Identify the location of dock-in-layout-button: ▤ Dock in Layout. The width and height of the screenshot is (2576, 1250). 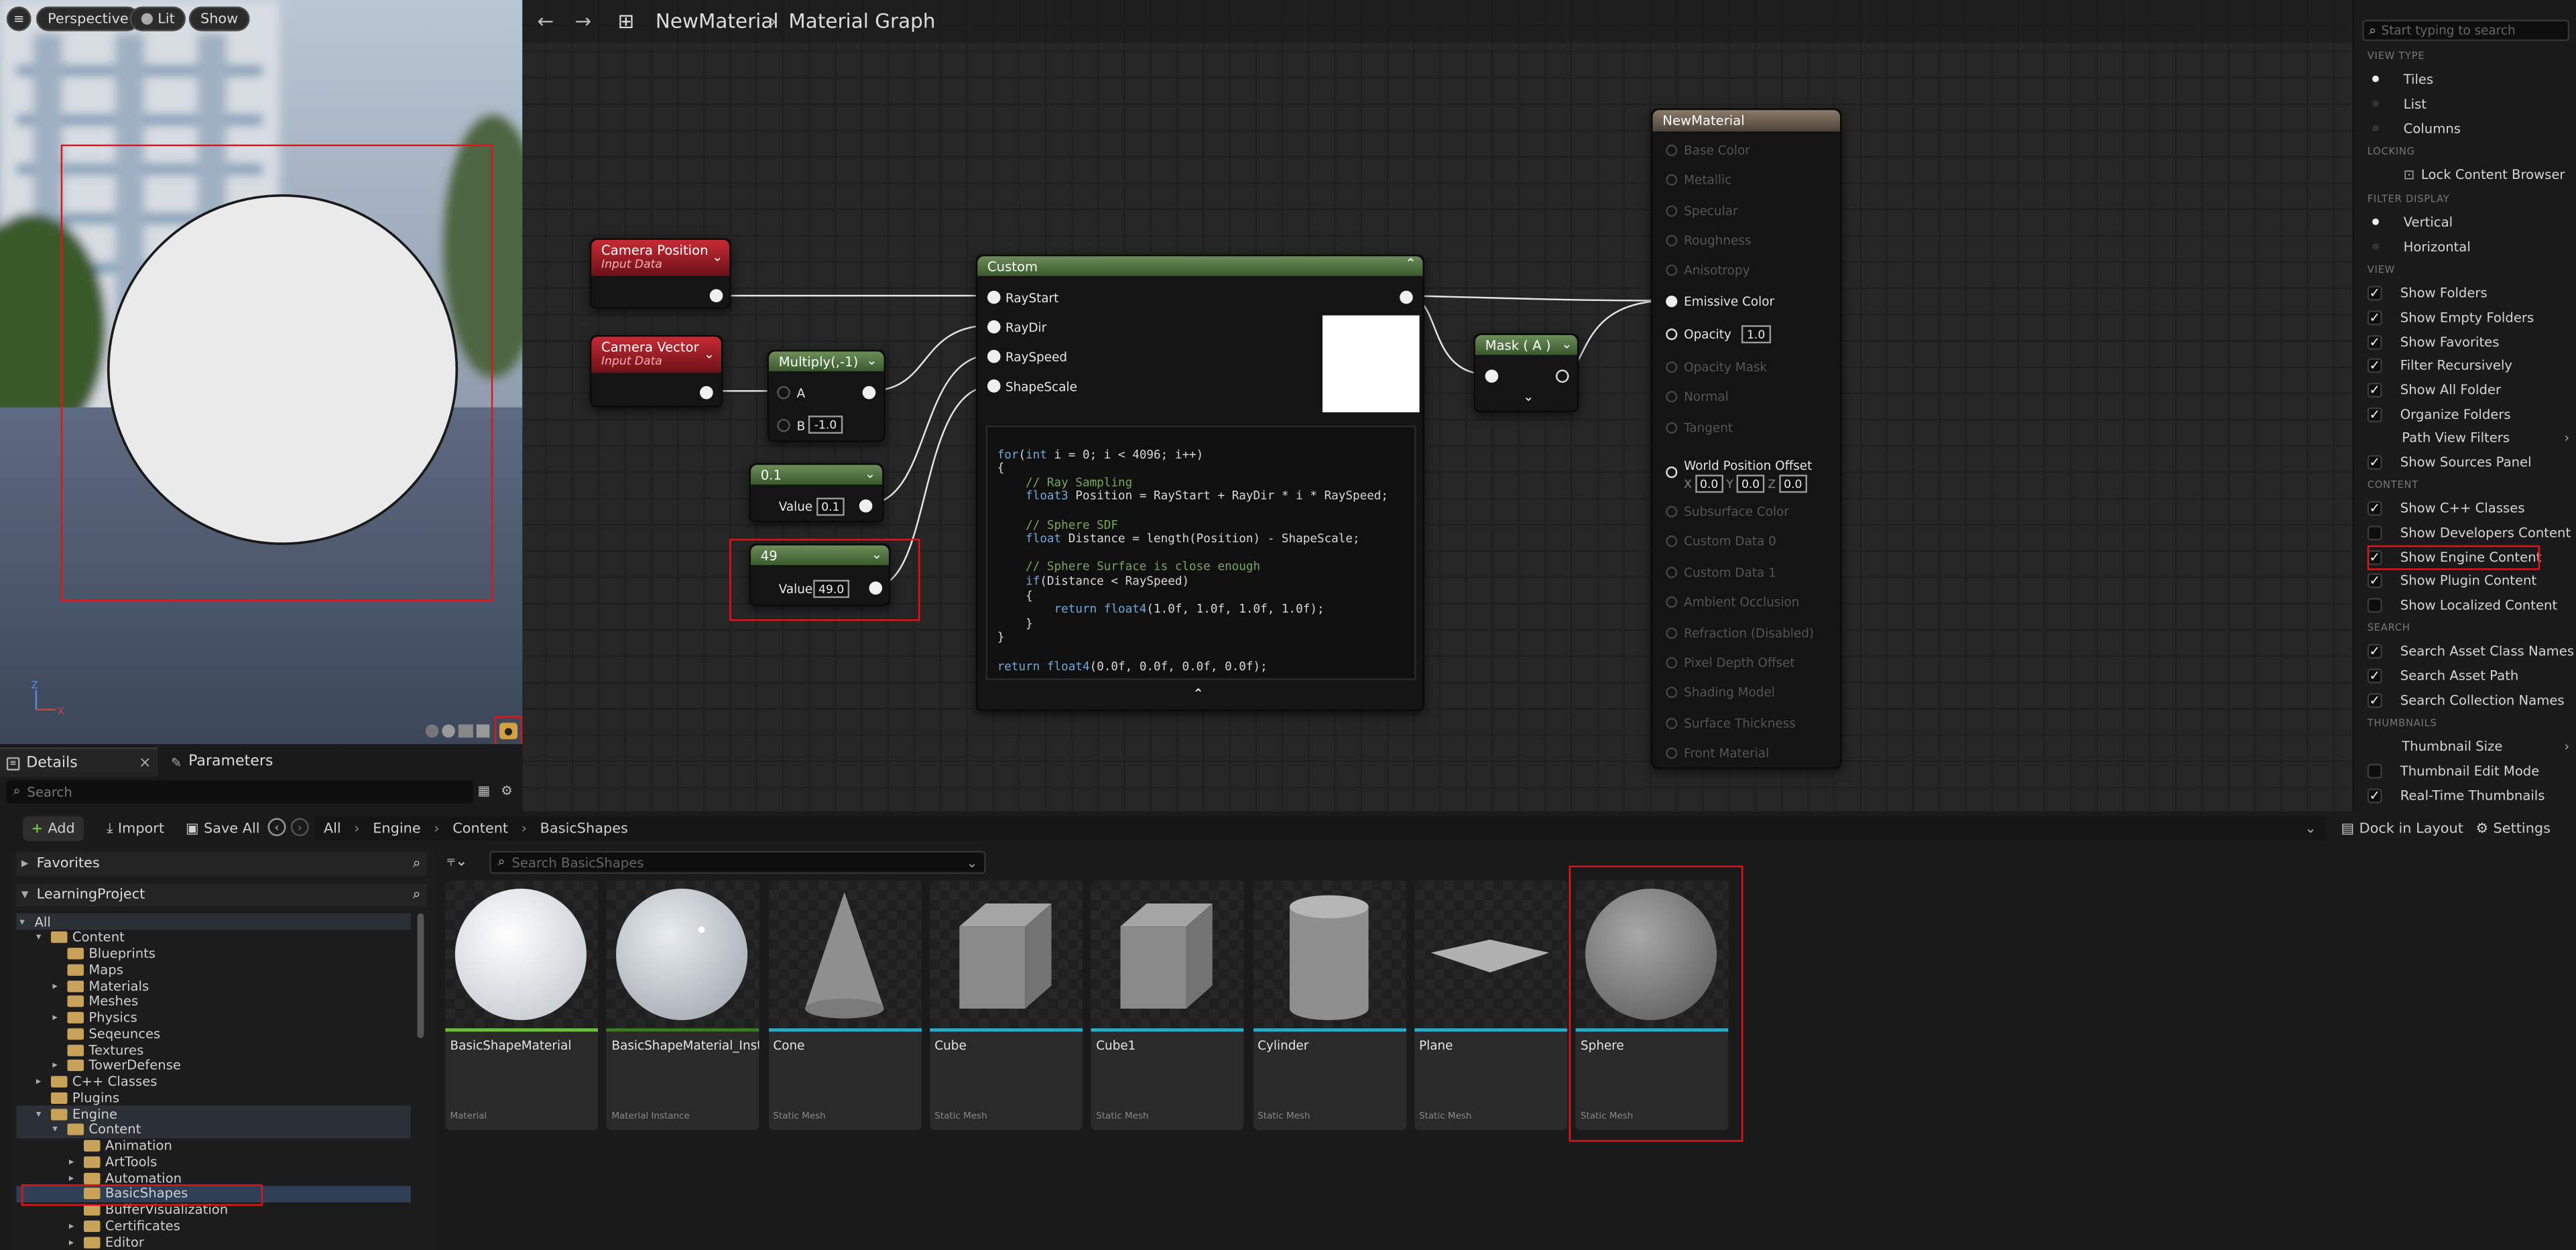
(2402, 828).